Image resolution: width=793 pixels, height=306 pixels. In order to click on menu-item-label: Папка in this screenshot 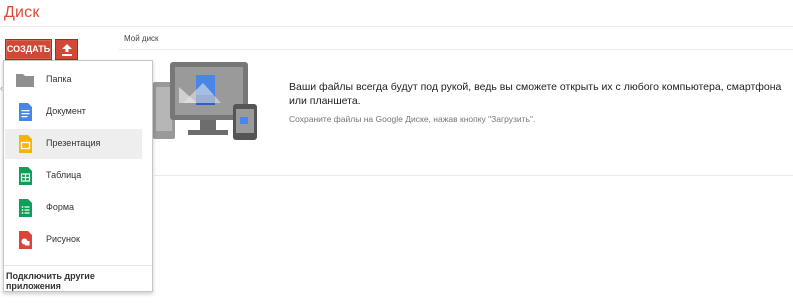, I will do `click(59, 79)`.